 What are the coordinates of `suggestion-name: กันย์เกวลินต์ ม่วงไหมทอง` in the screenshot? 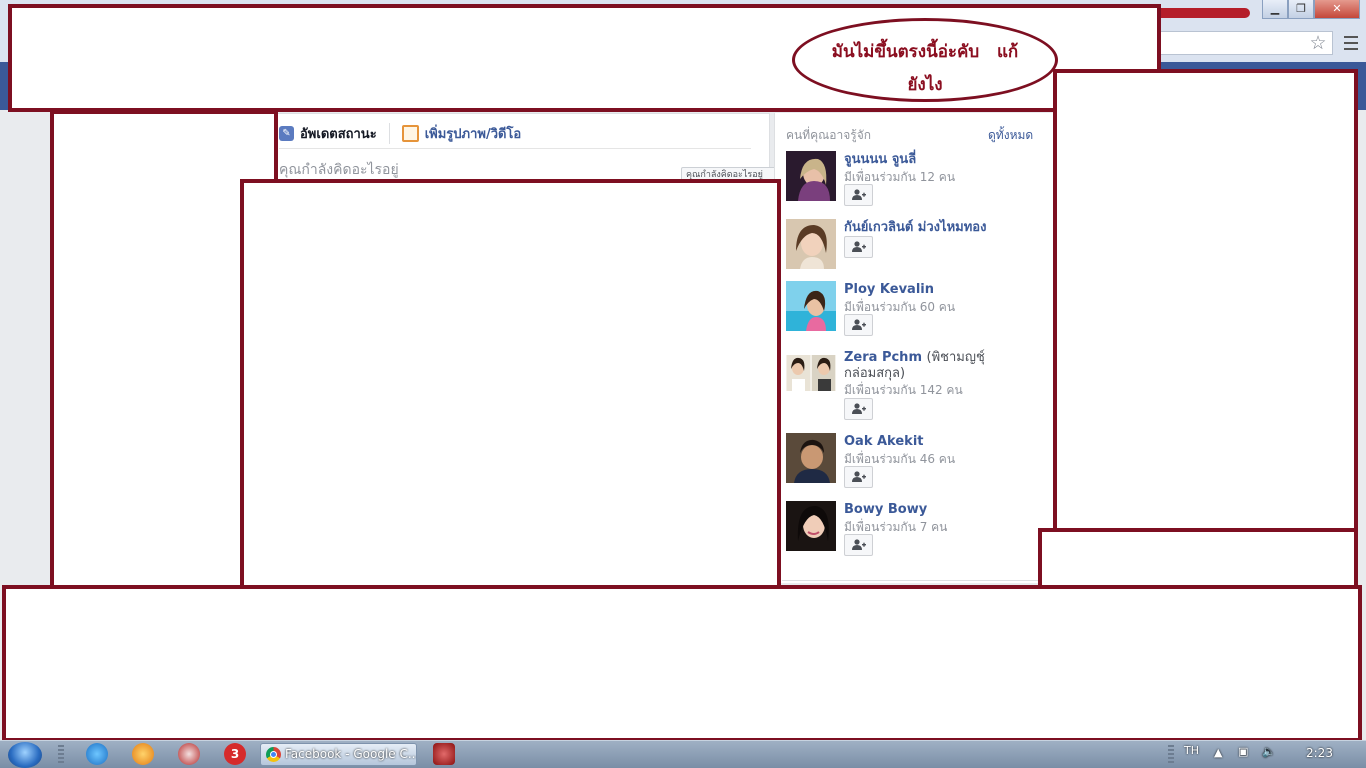 It's located at (915, 227).